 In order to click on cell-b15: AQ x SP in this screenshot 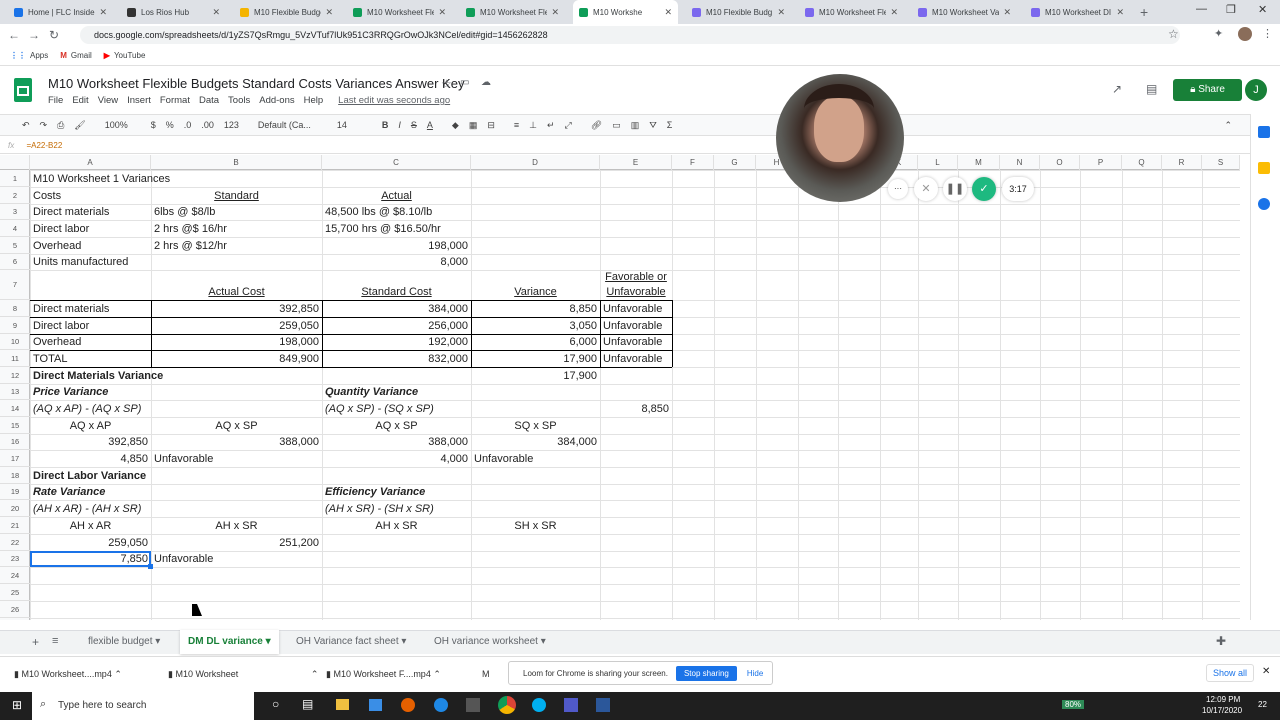, I will do `click(236, 426)`.